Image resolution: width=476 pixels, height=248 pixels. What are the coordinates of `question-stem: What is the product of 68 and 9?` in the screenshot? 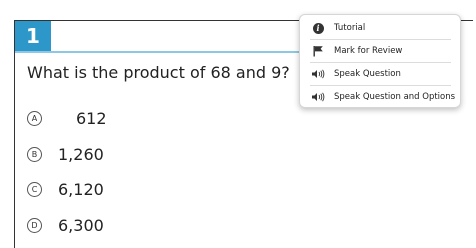 It's located at (158, 72).